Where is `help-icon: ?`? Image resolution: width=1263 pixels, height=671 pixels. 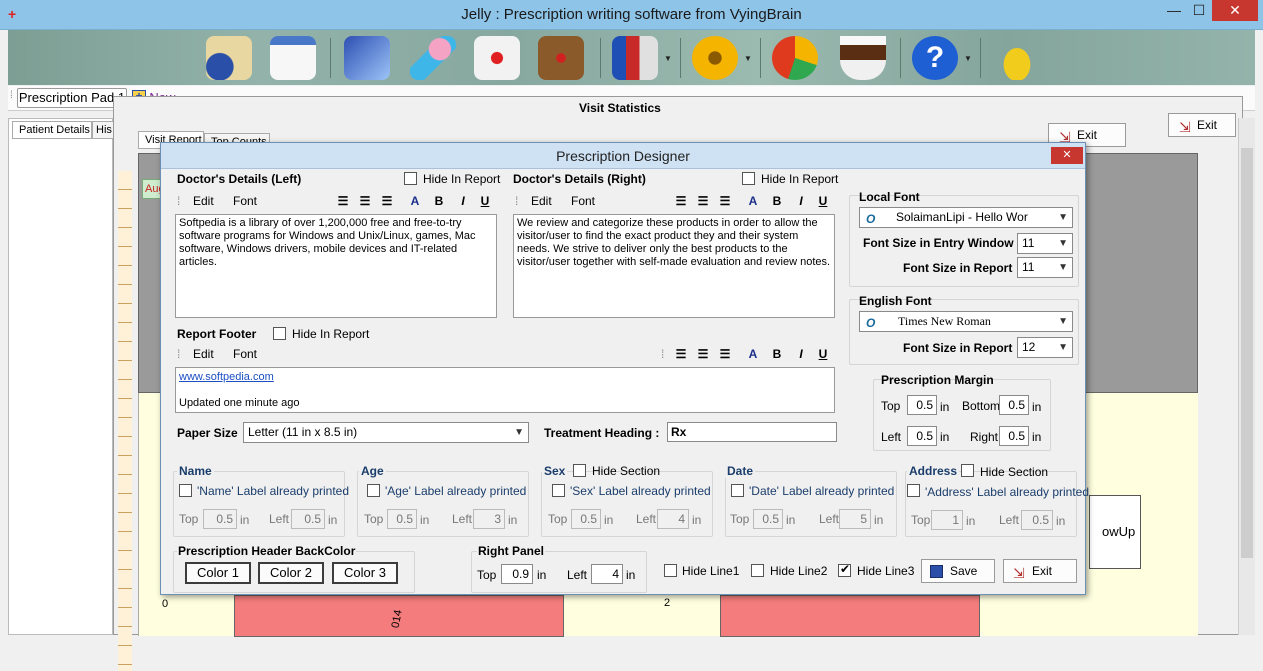 help-icon: ? is located at coordinates (935, 58).